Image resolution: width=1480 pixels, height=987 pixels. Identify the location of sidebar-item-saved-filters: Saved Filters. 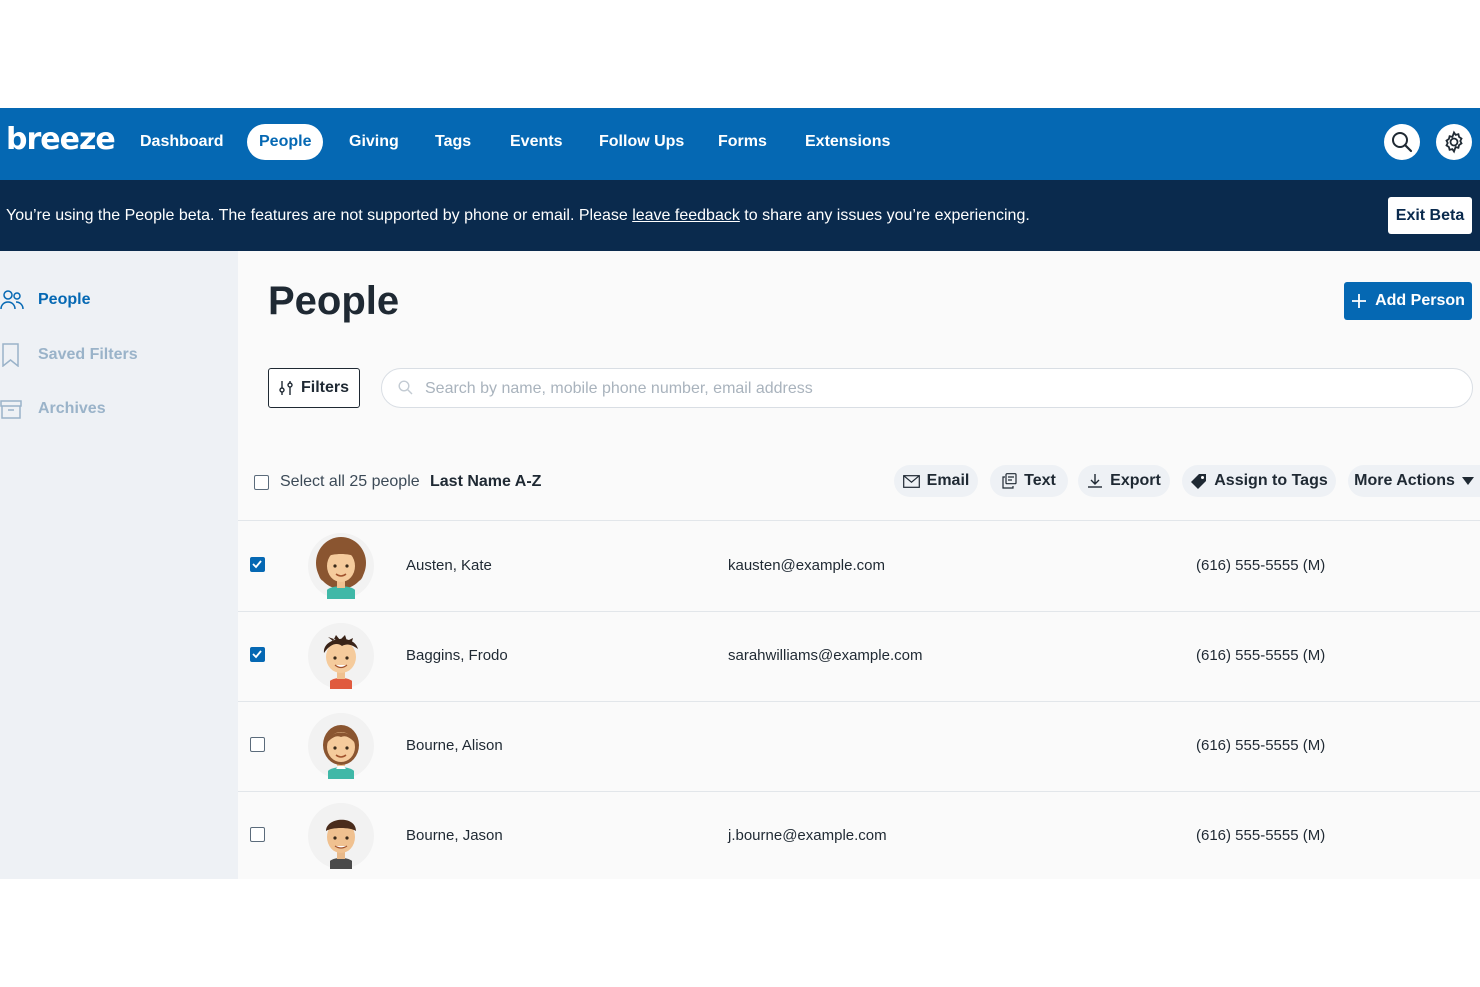
(110, 355).